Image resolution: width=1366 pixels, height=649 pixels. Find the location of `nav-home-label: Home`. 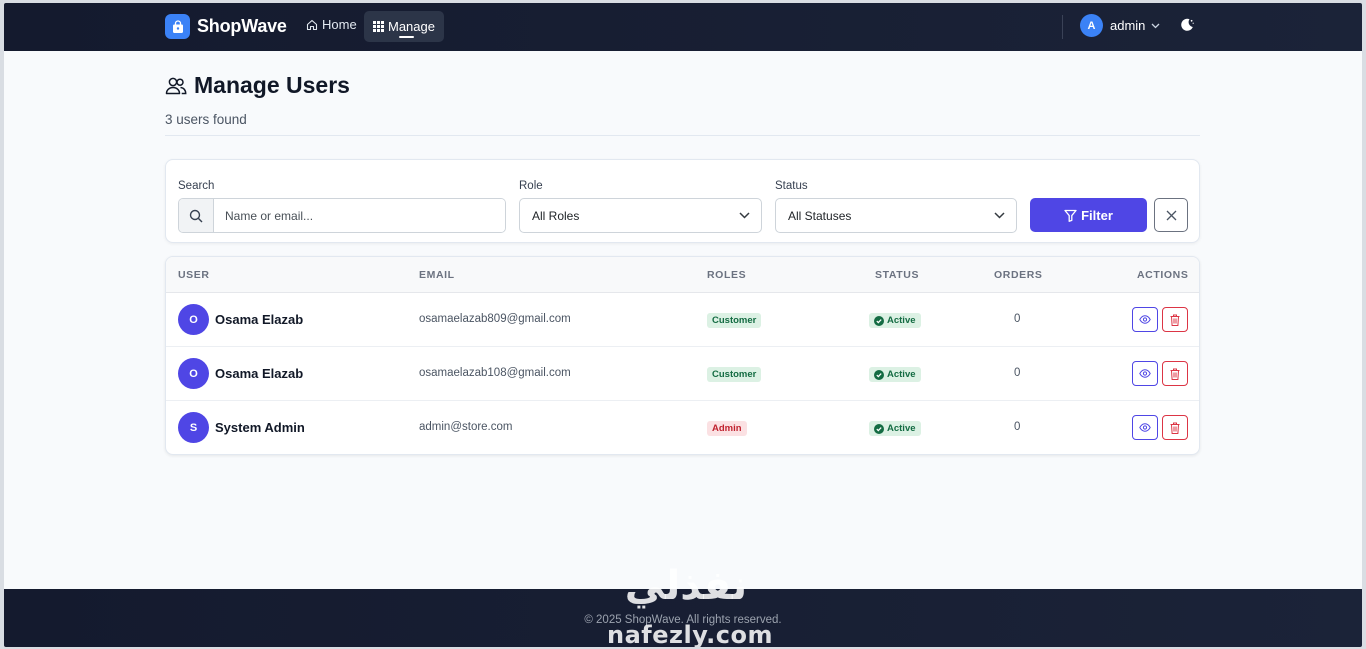

nav-home-label: Home is located at coordinates (339, 24).